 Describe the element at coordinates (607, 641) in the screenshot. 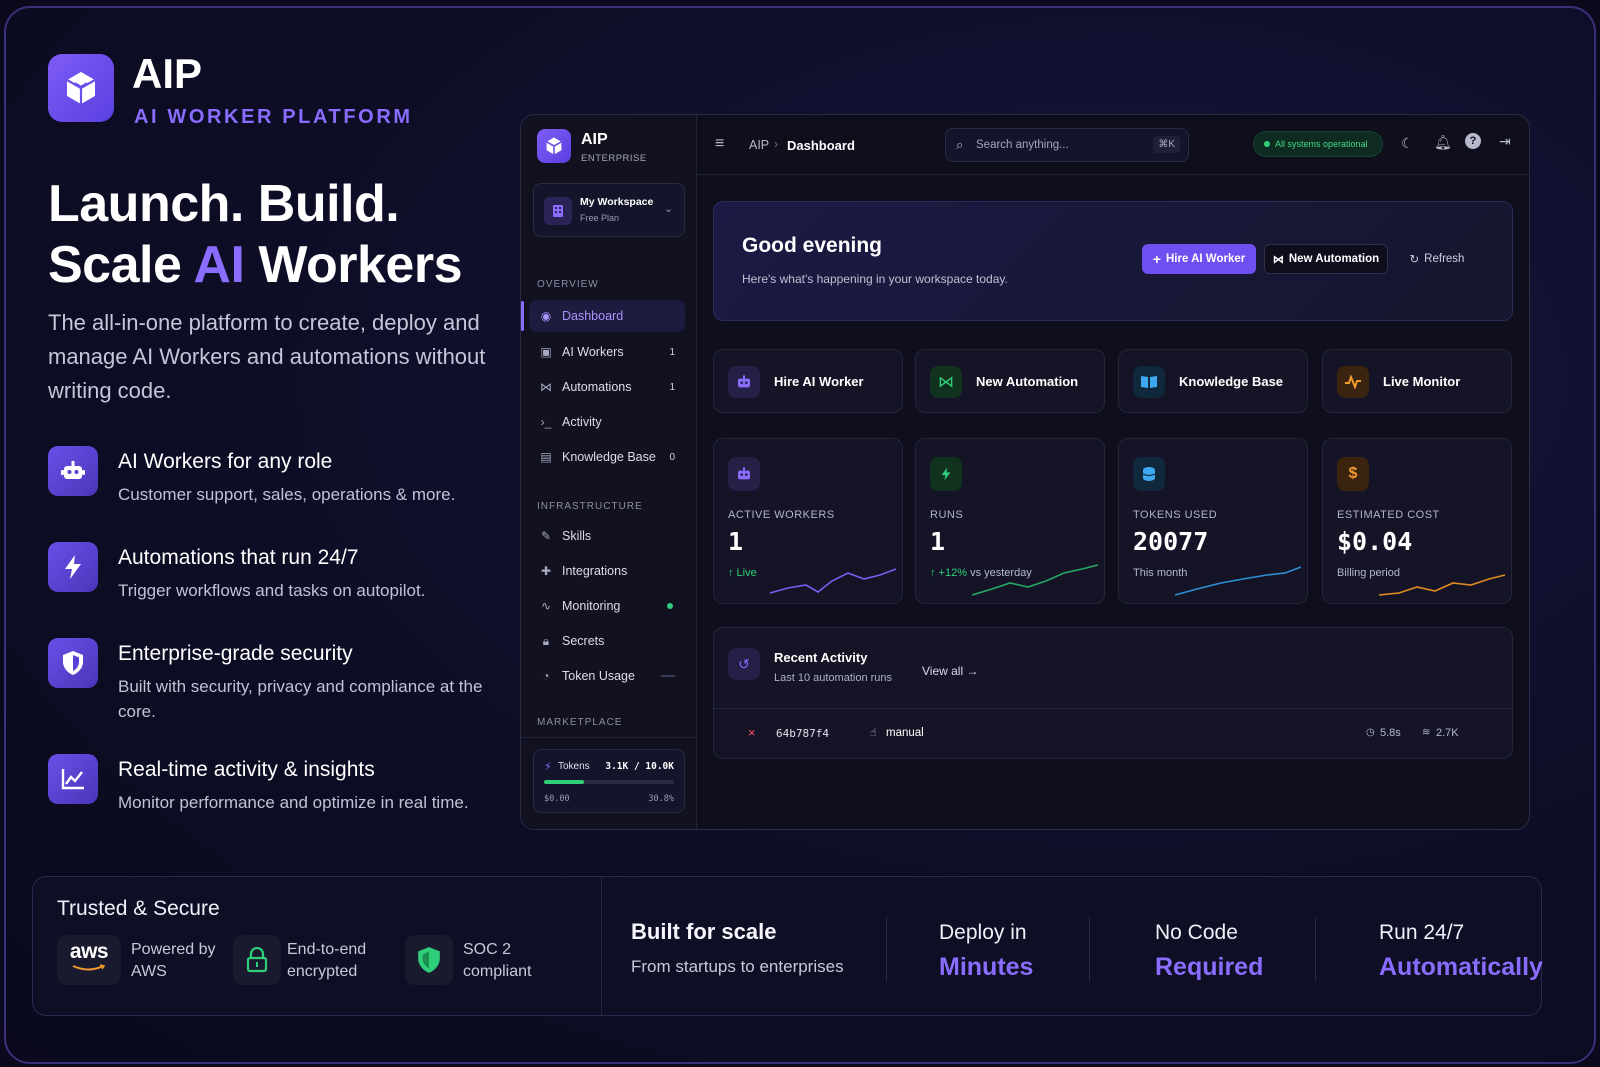

I see `sidebar-item-secrets: 🔒︎ Secrets` at that location.